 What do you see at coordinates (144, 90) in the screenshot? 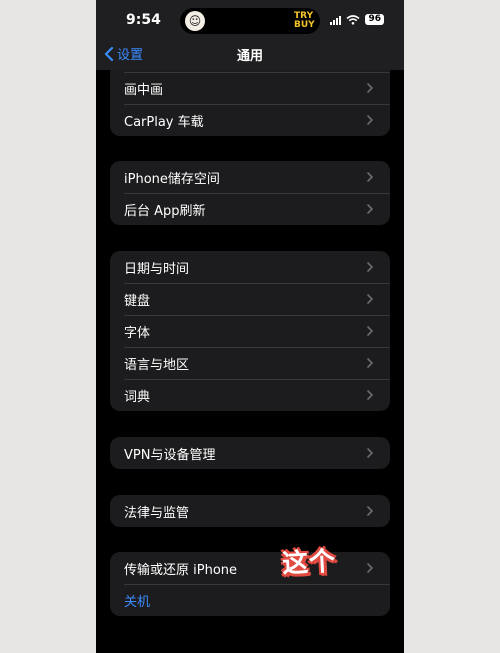
I see `row-label: 画中画` at bounding box center [144, 90].